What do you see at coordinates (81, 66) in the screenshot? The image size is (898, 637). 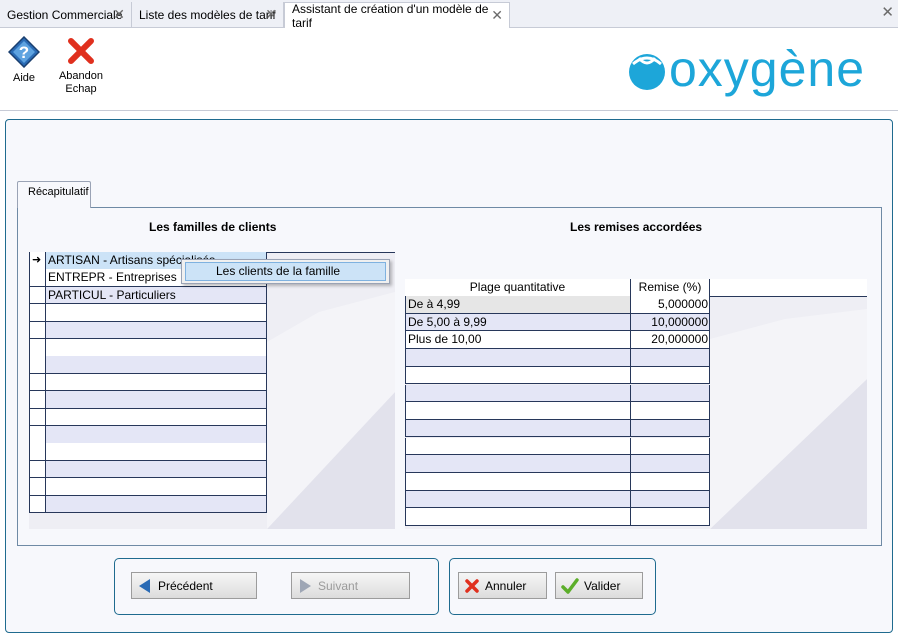 I see `abort-button: Abandon Echap` at bounding box center [81, 66].